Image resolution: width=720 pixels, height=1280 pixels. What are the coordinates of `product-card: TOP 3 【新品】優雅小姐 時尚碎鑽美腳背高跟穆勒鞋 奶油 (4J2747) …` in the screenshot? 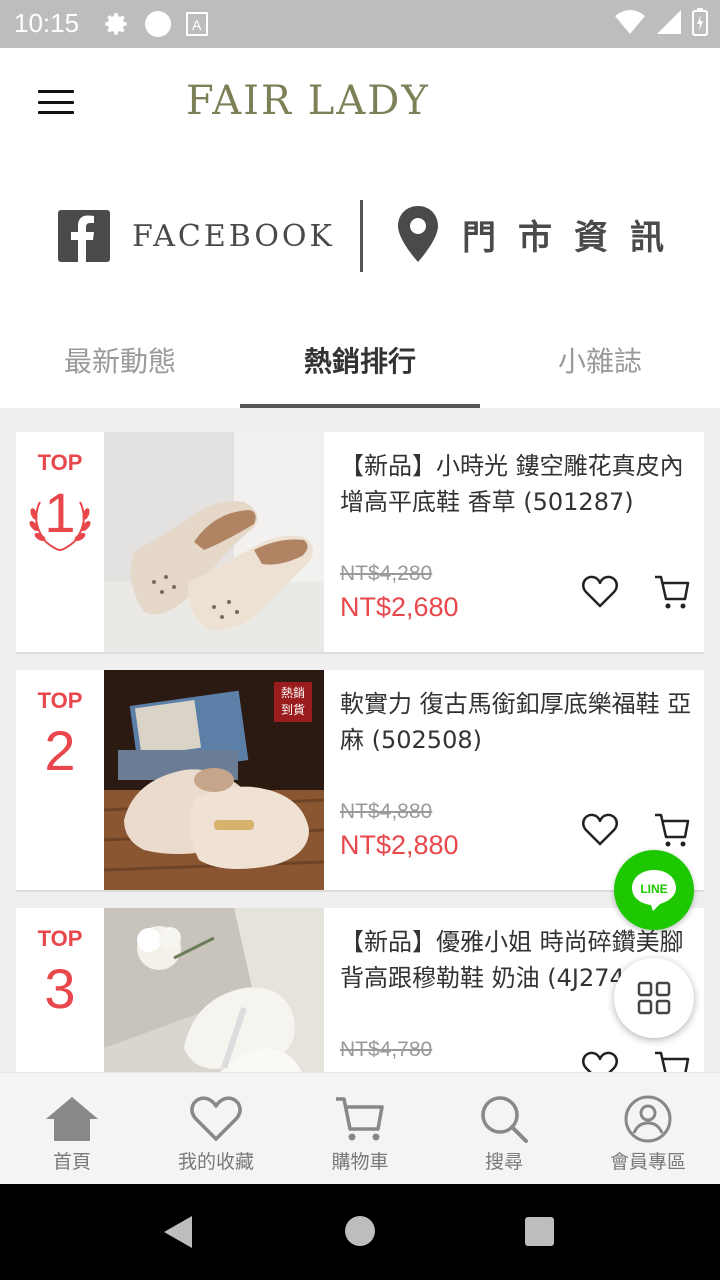 It's located at (360, 990).